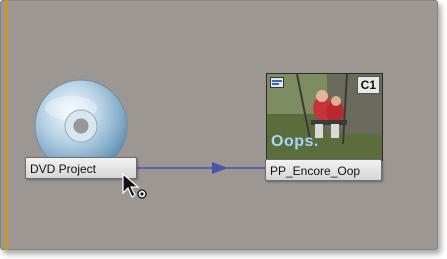  Describe the element at coordinates (324, 117) in the screenshot. I see `timeline-thumbnail: C1 Oops.` at that location.